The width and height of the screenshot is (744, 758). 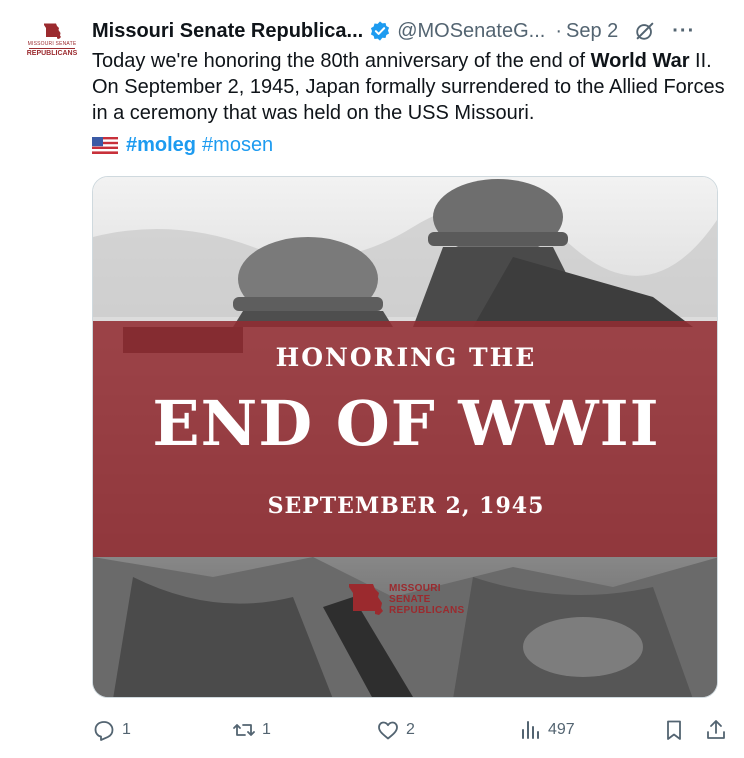 I want to click on like-icon, so click(x=388, y=730).